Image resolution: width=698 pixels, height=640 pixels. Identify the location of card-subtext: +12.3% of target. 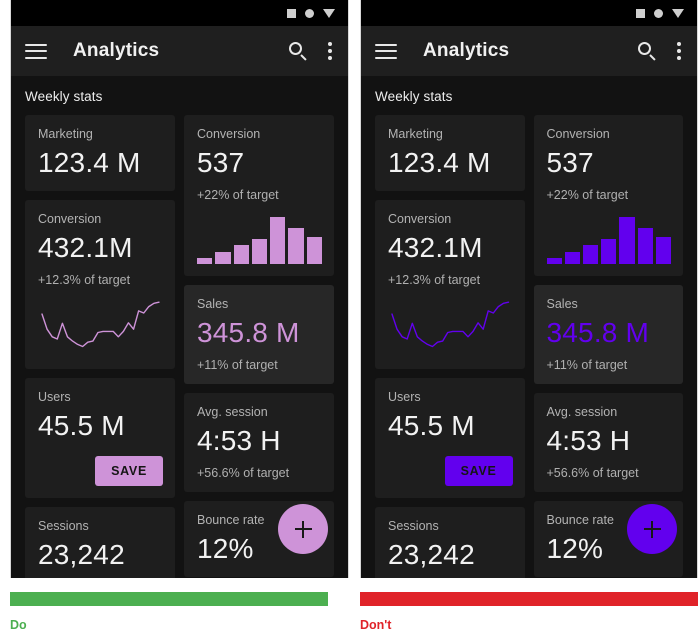
(434, 280).